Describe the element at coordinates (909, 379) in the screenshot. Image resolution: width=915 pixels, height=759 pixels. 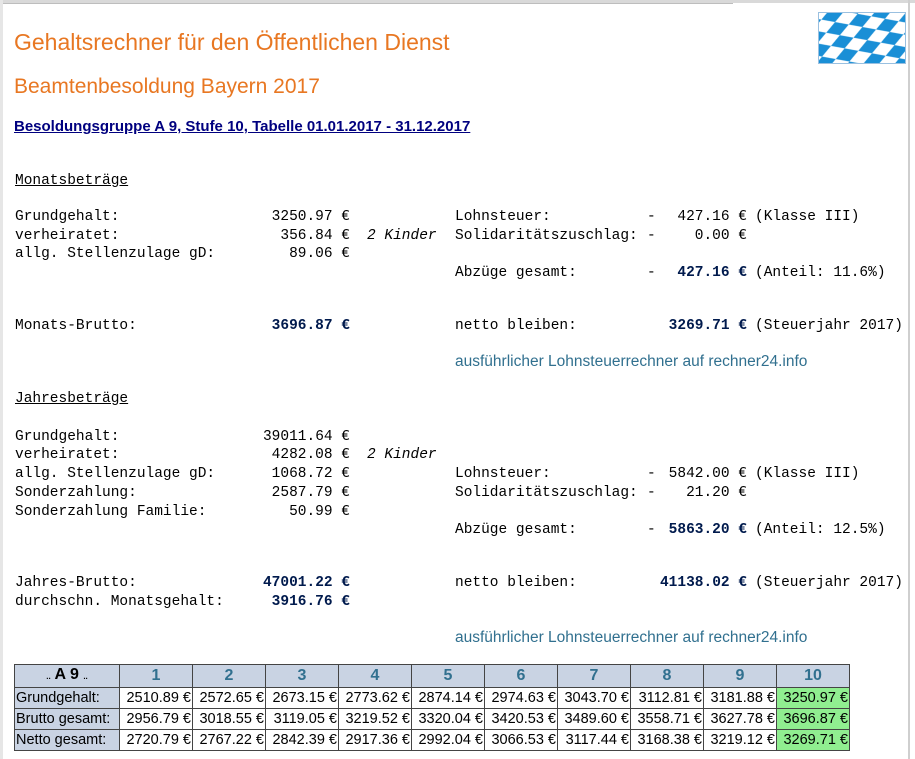
I see `scrollbar-track` at that location.